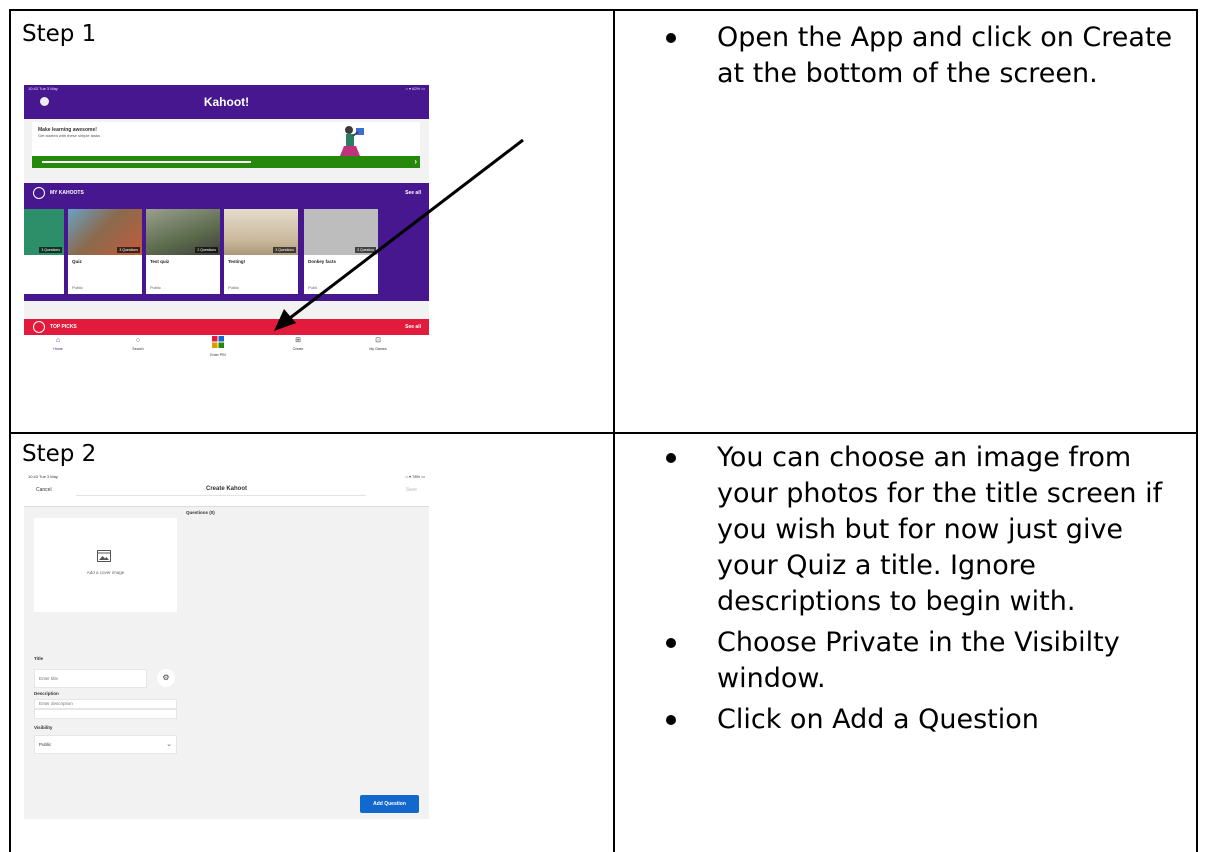 The image size is (1208, 852). I want to click on tile-name: Quiz, so click(77, 261).